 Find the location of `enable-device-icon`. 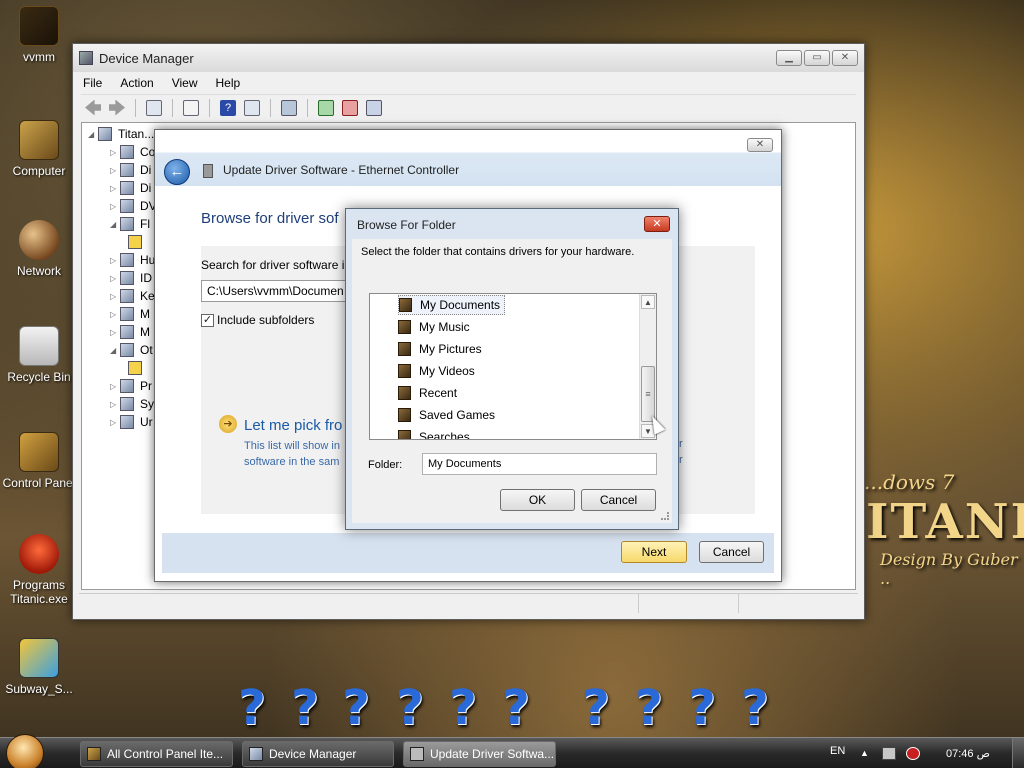

enable-device-icon is located at coordinates (374, 107).